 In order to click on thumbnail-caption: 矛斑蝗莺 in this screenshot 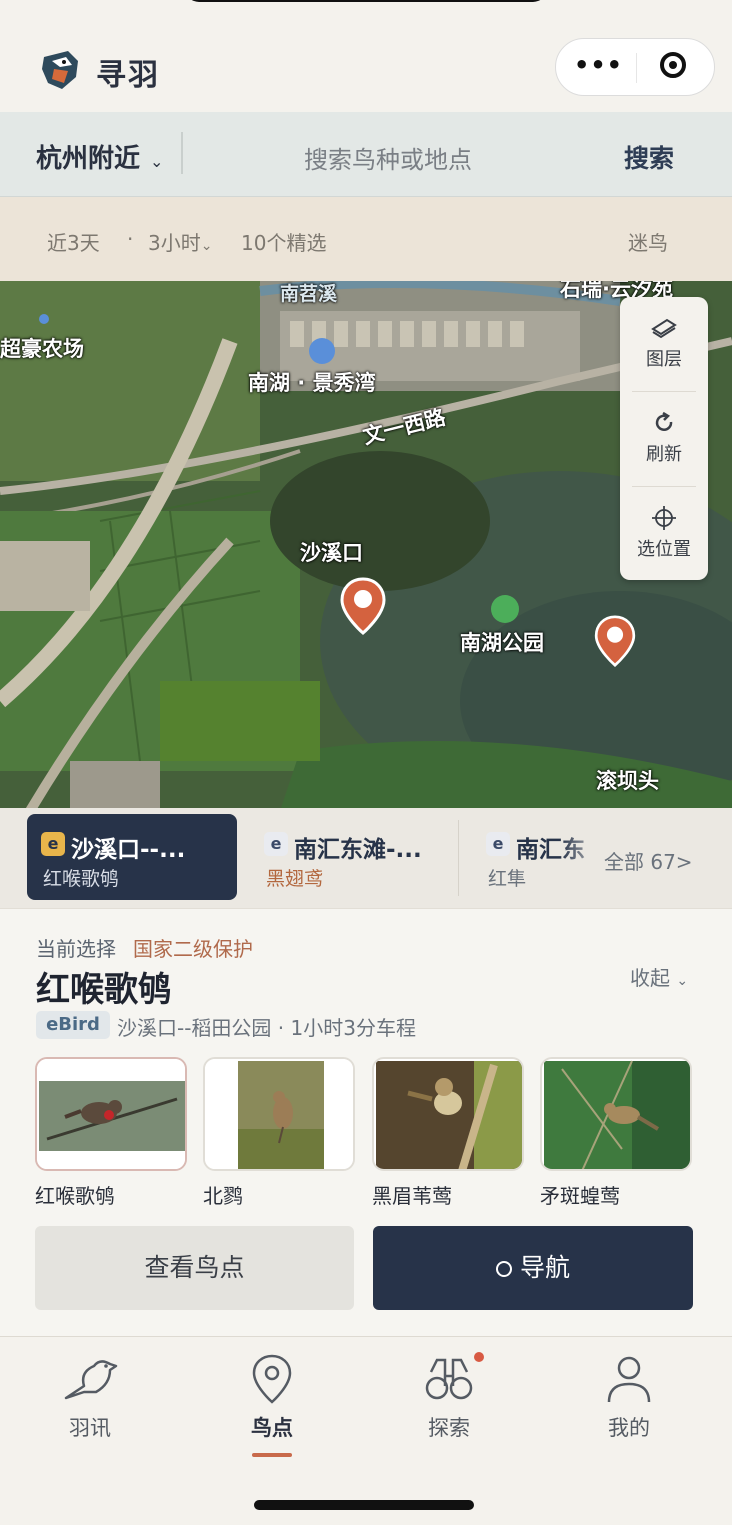, I will do `click(580, 1196)`.